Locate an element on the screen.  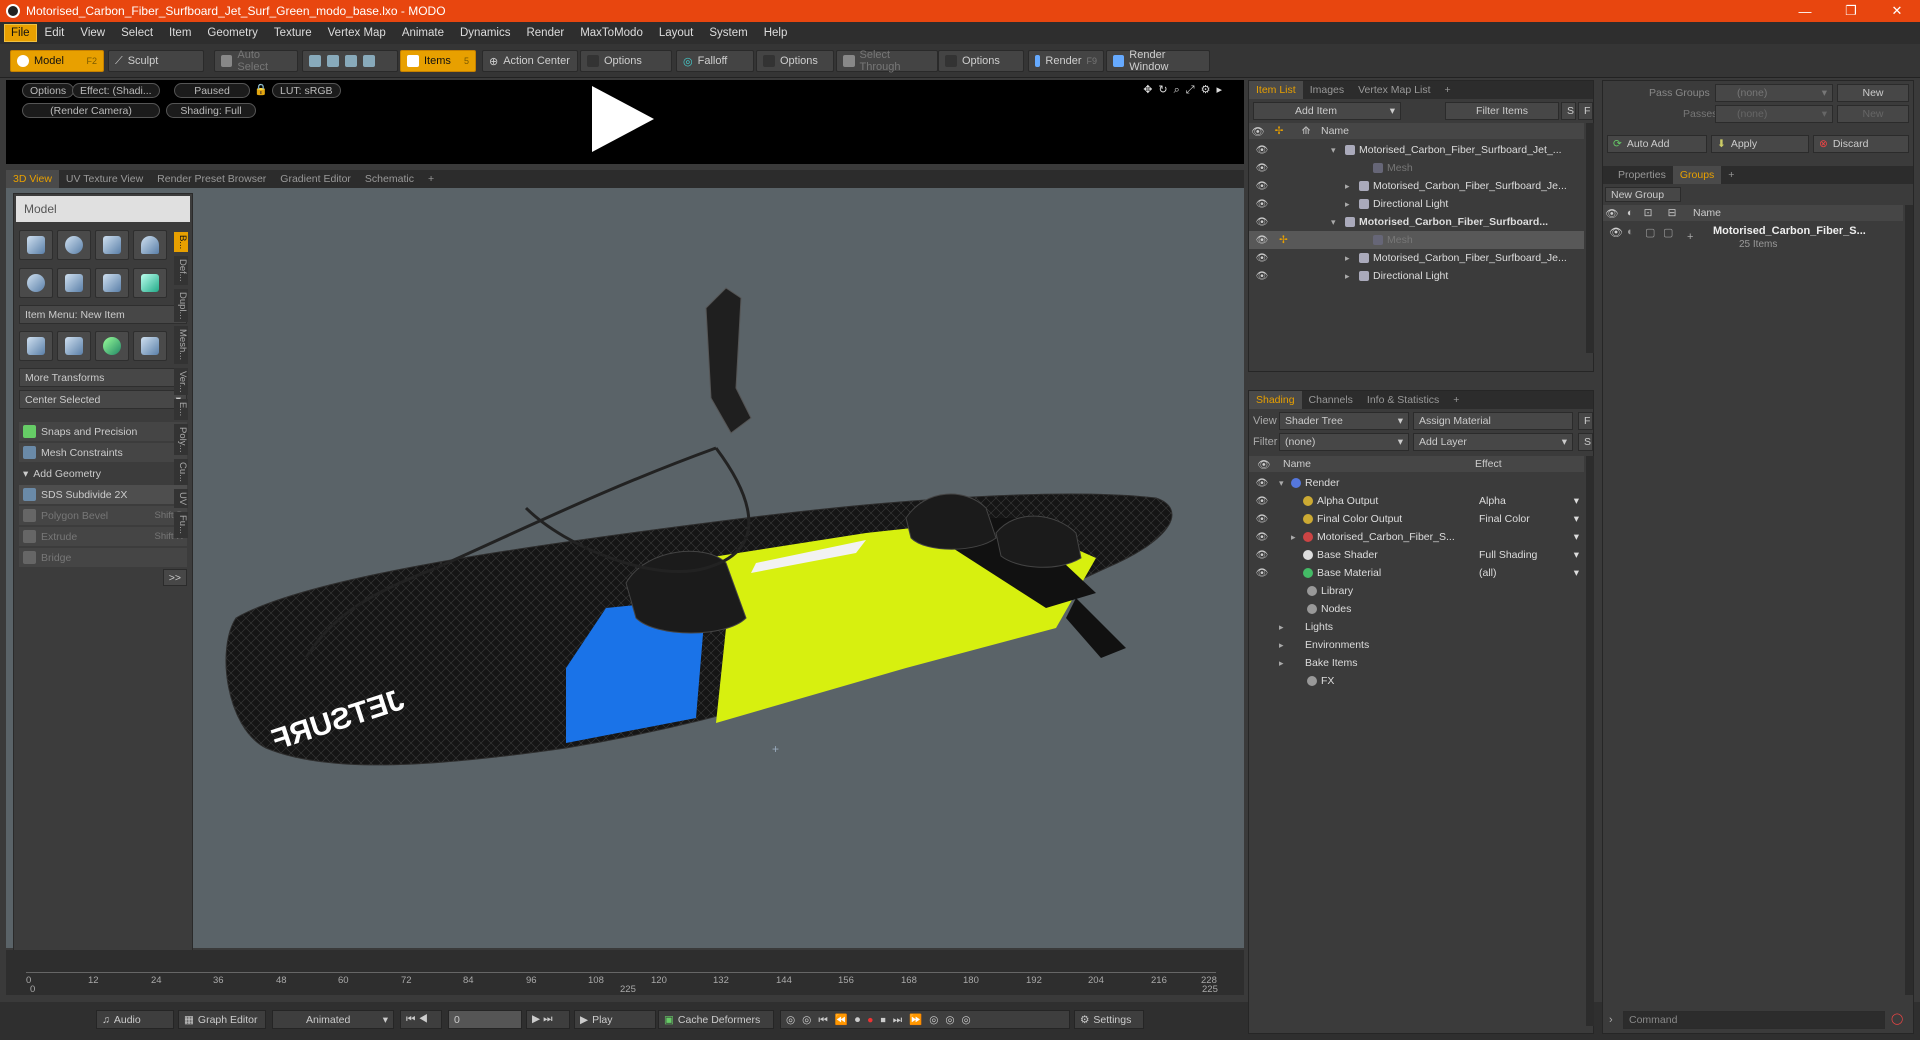
auto-add-button: ⟳ Auto Add is located at coordinates (1657, 144).